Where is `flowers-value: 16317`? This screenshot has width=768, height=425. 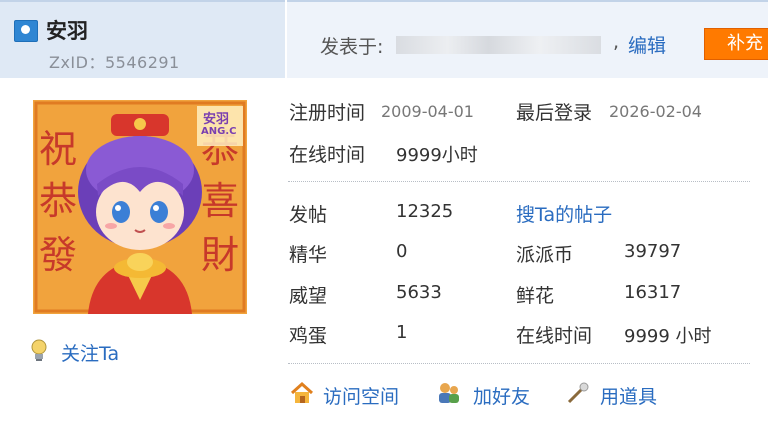
flowers-value: 16317 is located at coordinates (653, 292).